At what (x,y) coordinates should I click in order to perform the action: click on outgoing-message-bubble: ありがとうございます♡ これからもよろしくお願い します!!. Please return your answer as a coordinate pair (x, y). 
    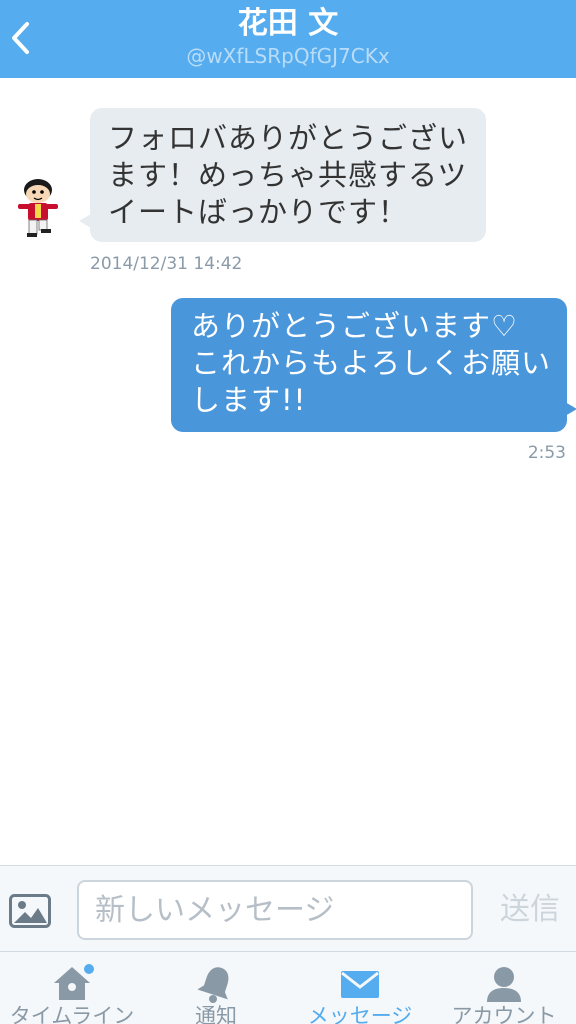
    Looking at the image, I should click on (373, 365).